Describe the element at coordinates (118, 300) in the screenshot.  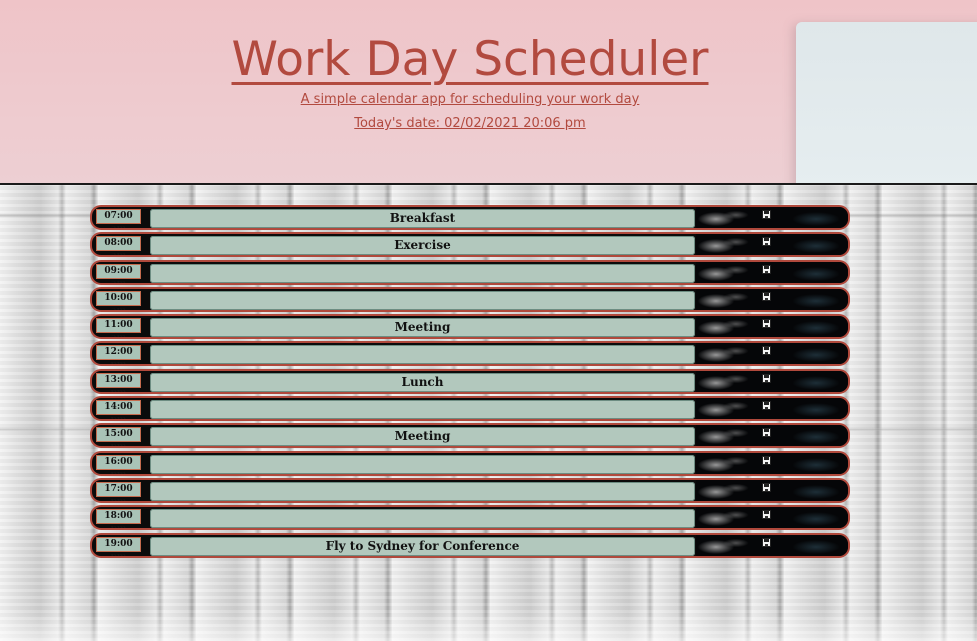
I see `hour-label: 10:00 am` at that location.